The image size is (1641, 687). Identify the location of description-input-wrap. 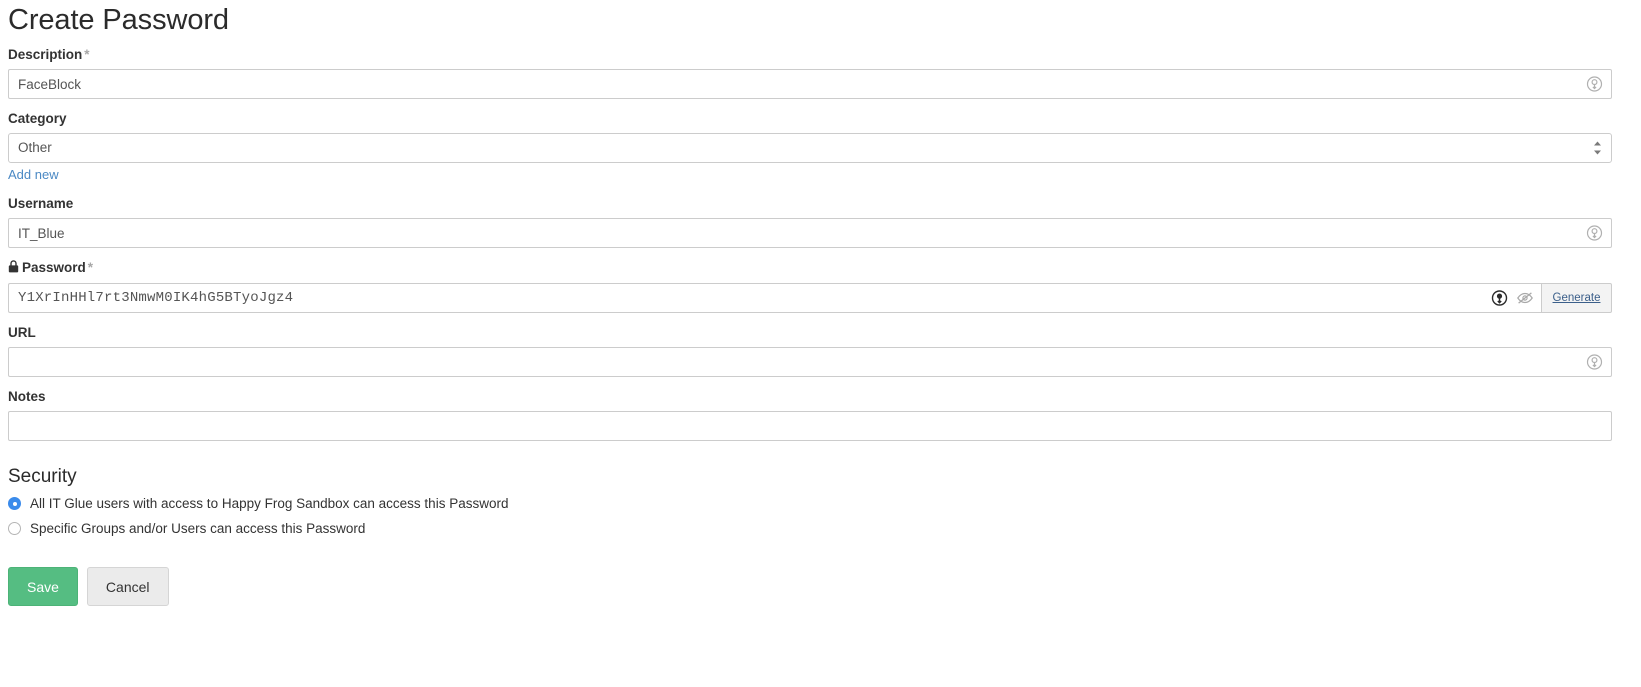
(810, 84).